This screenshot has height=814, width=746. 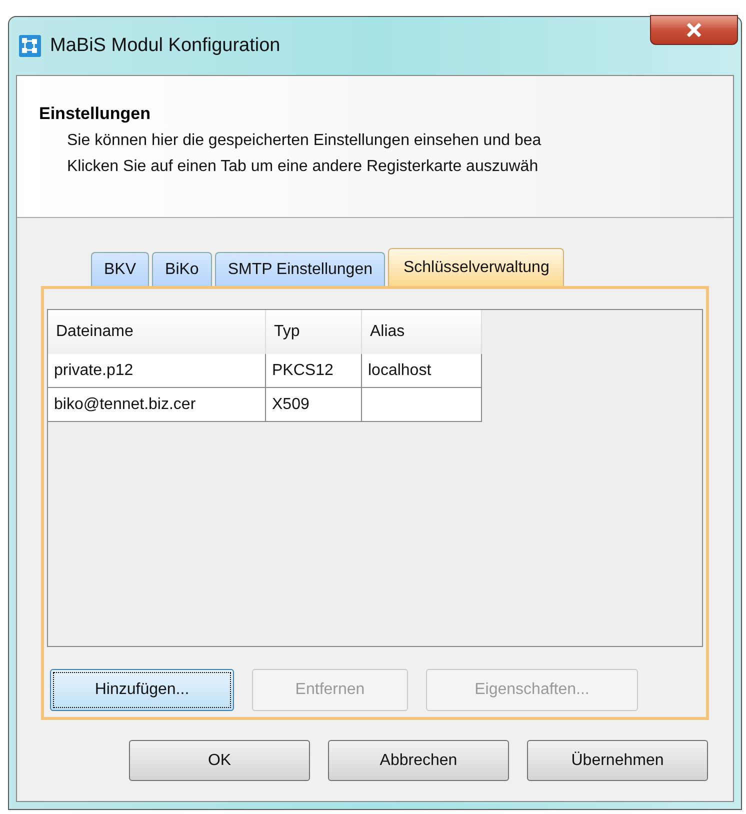 I want to click on tab: BiKo, so click(x=182, y=269).